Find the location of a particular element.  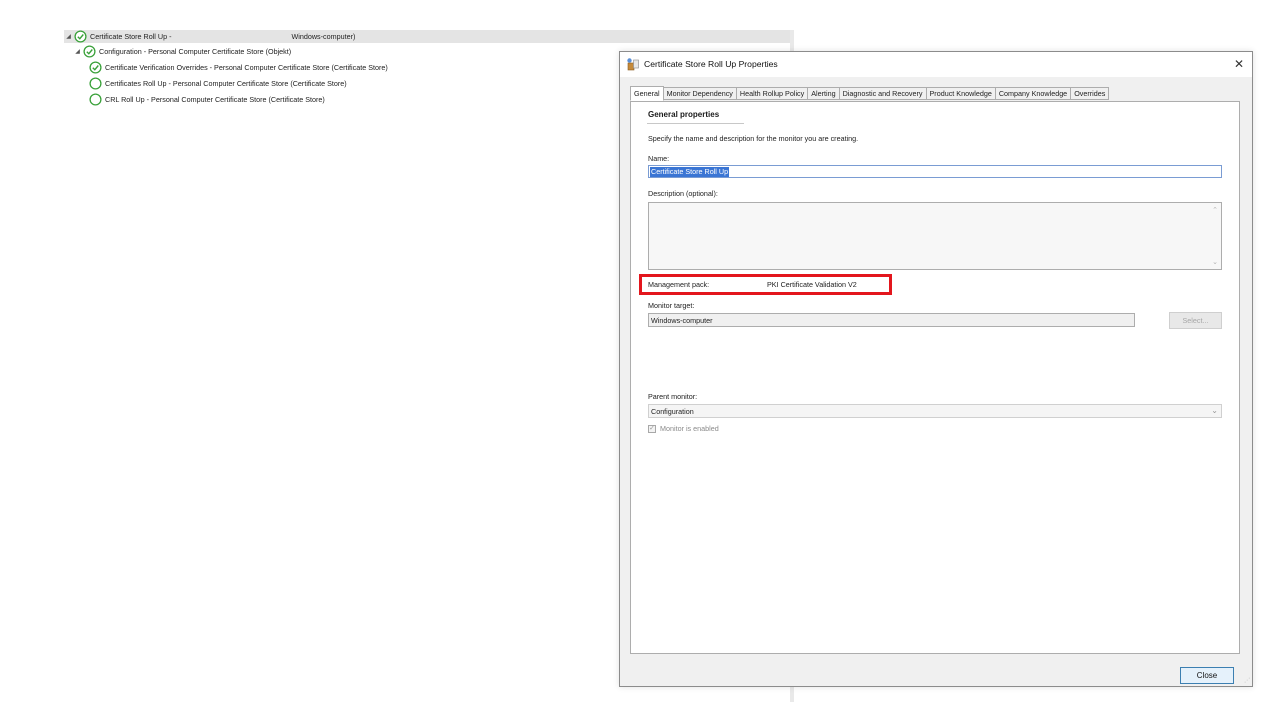

tab-alerting: Alerting is located at coordinates (824, 93).